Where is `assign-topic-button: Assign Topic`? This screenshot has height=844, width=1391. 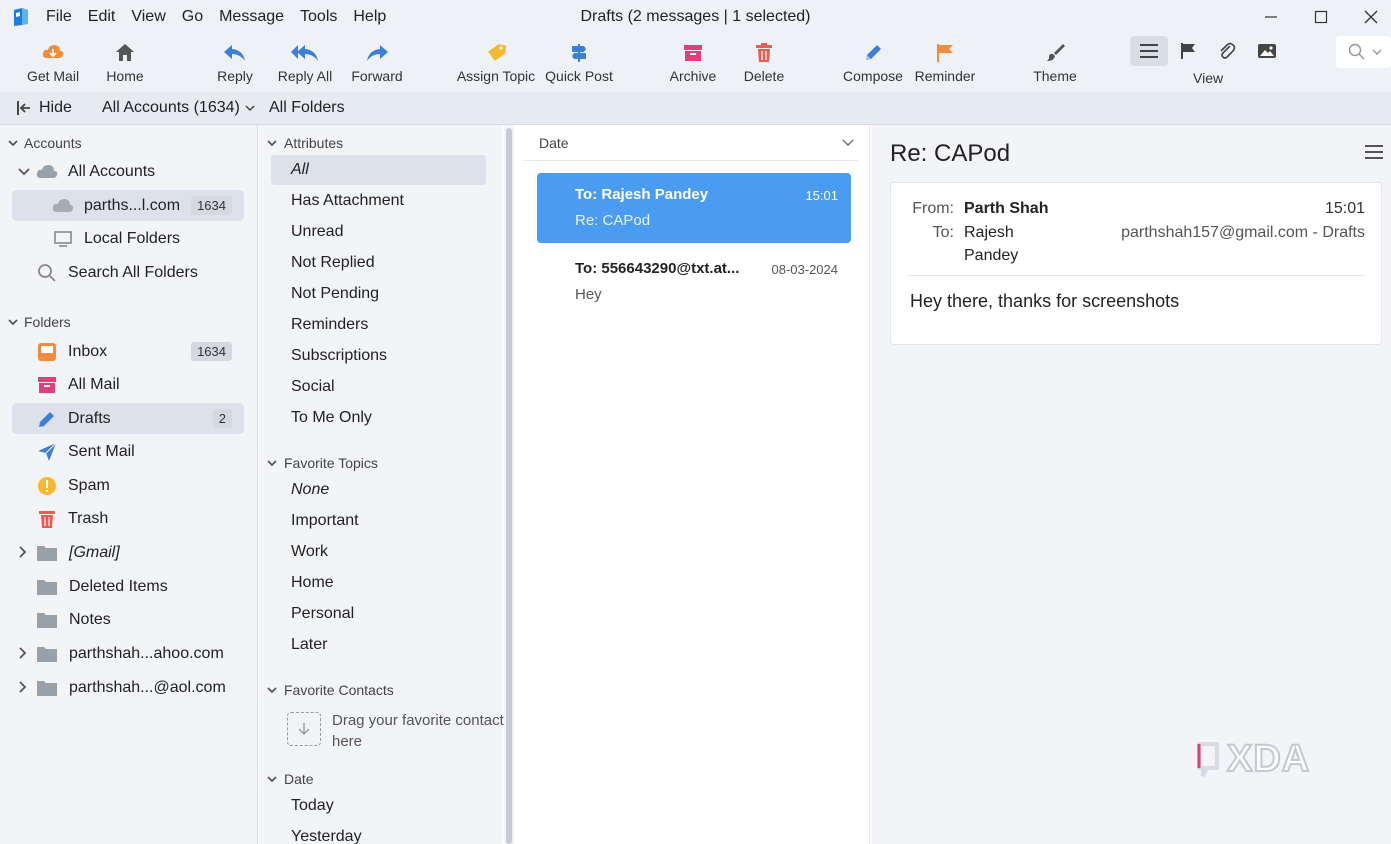 assign-topic-button: Assign Topic is located at coordinates (496, 63).